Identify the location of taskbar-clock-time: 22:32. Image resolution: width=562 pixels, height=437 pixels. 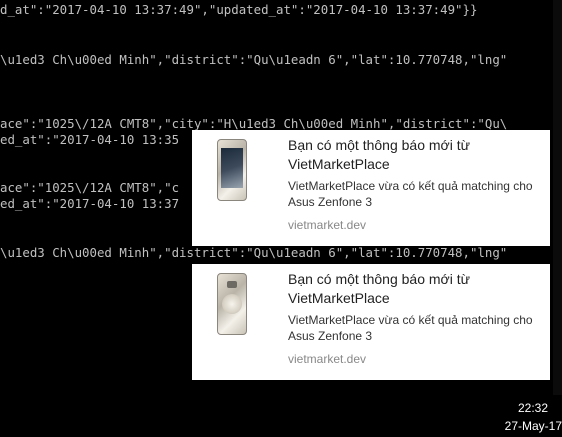
(533, 408).